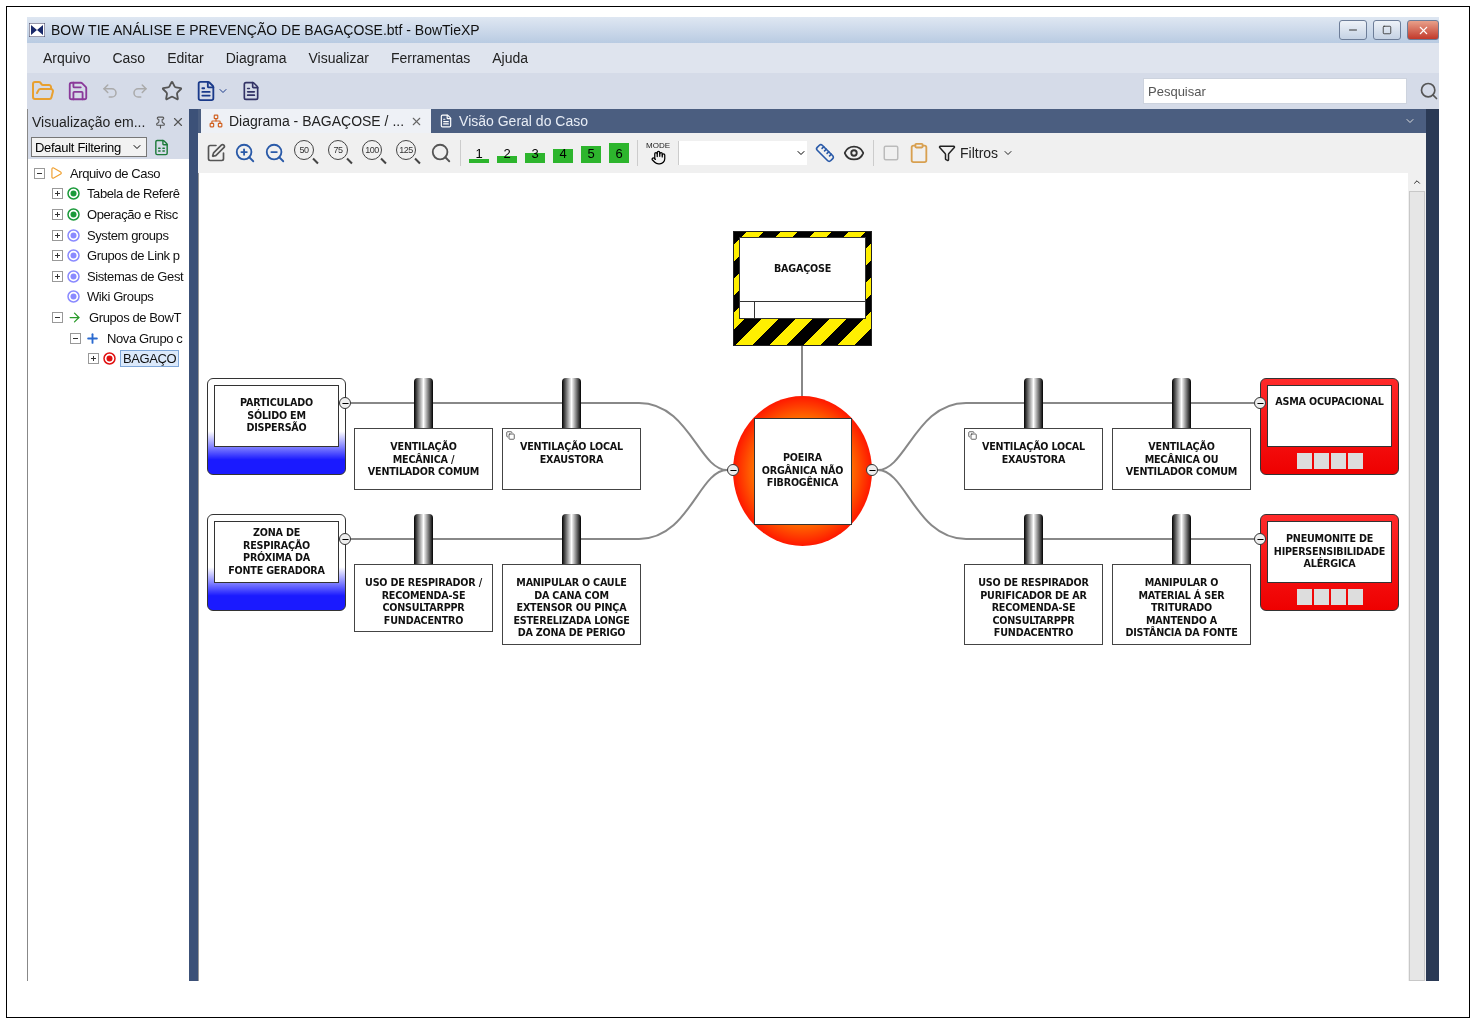 The height and width of the screenshot is (1021, 1476). I want to click on window-title: BOW TIE ANÁLISE E PREVENÇÃO DE BAGAÇOSE.btf - BowTieXP, so click(266, 30).